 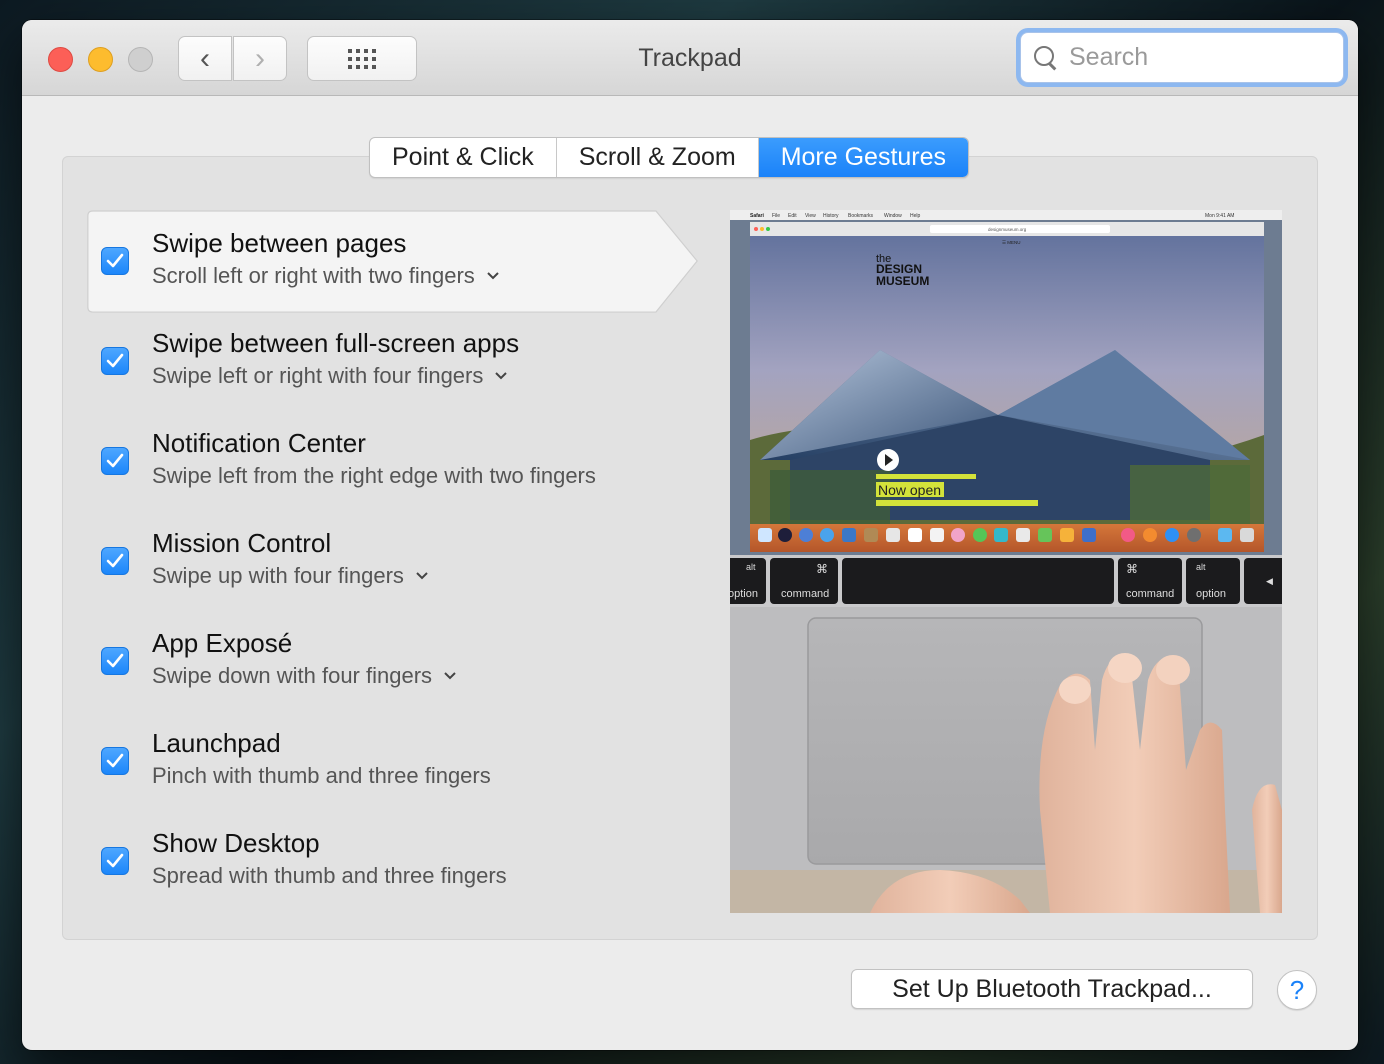 What do you see at coordinates (792, 216) in the screenshot?
I see `preview-menu-edit: Edit` at bounding box center [792, 216].